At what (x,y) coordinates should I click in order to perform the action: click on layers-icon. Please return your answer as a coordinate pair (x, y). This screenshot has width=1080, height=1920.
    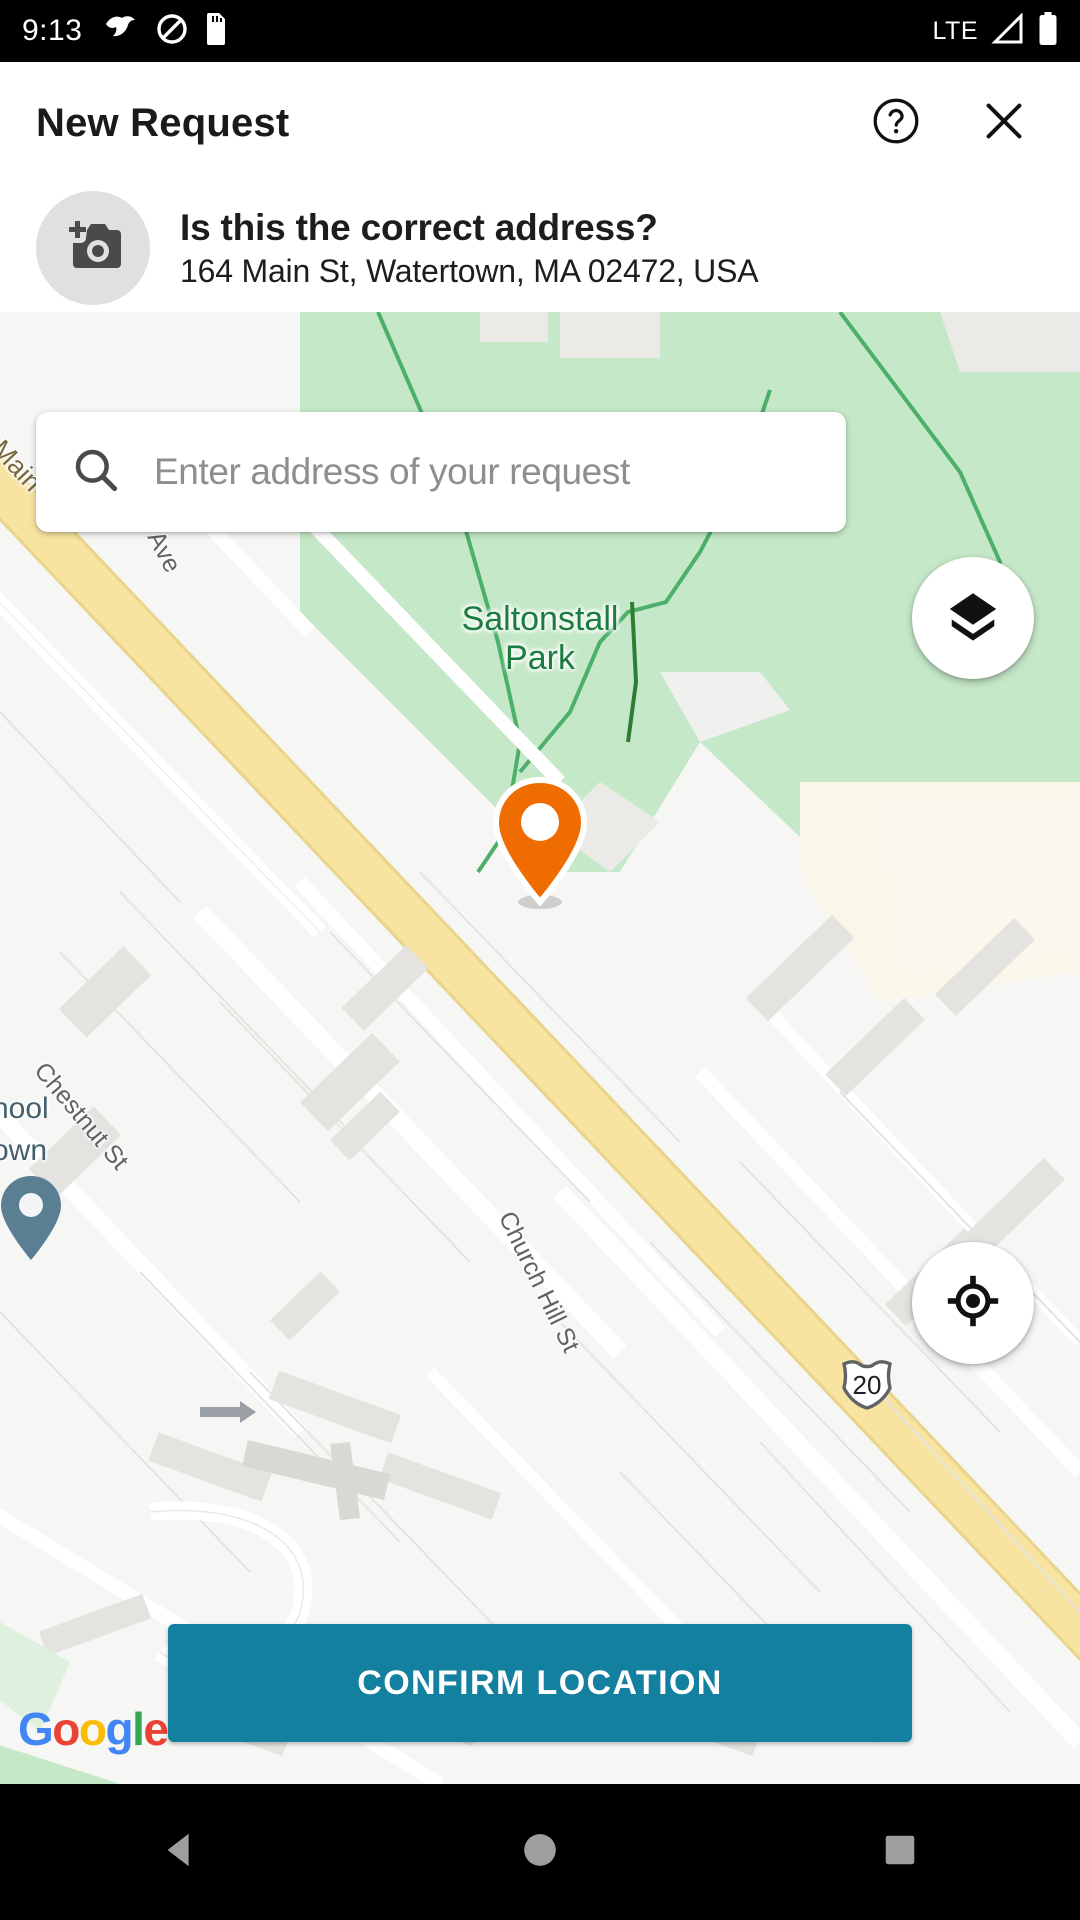
    Looking at the image, I should click on (973, 618).